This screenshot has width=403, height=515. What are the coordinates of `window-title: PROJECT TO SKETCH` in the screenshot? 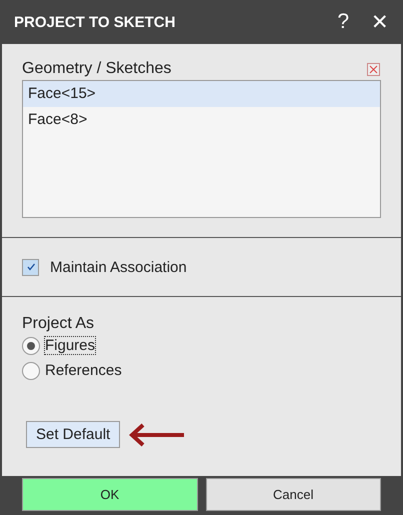 It's located at (95, 22).